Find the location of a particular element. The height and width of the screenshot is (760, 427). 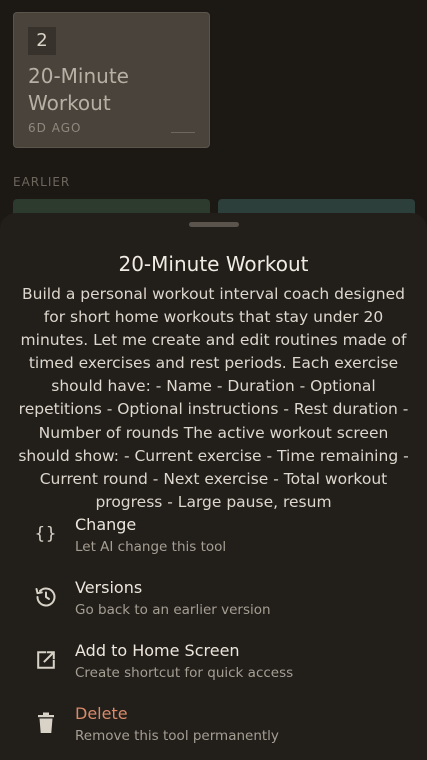

delete-menu-item: Delete Remove this tool permanently is located at coordinates (213, 730).